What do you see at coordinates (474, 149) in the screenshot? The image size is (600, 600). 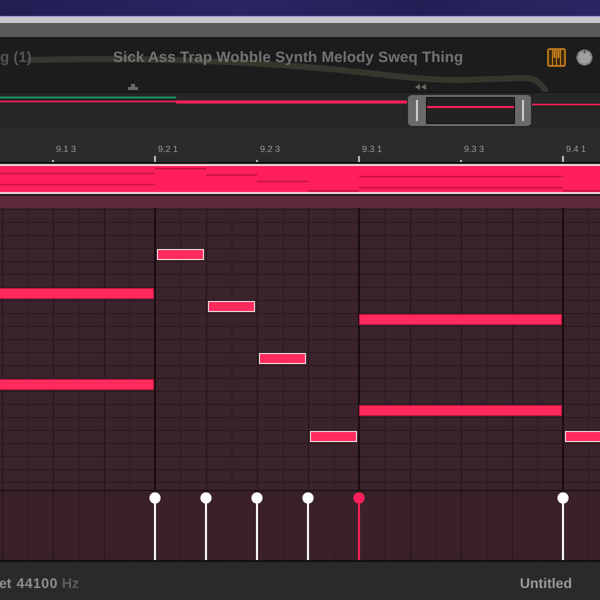 I see `time-label: 9.3 3` at bounding box center [474, 149].